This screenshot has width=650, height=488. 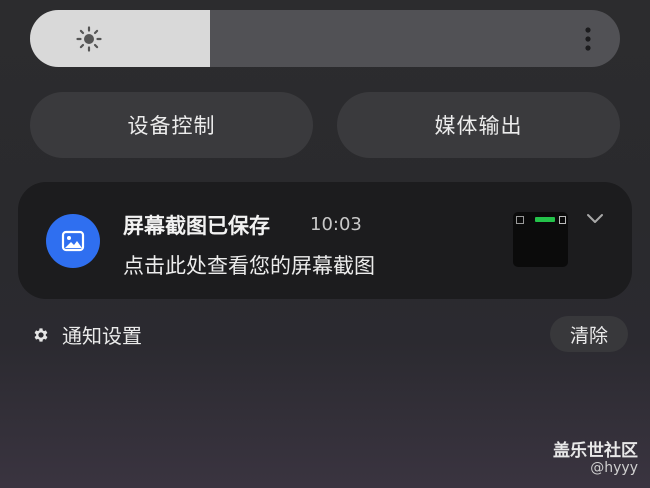 What do you see at coordinates (478, 125) in the screenshot?
I see `media-output-button: 媒体输出` at bounding box center [478, 125].